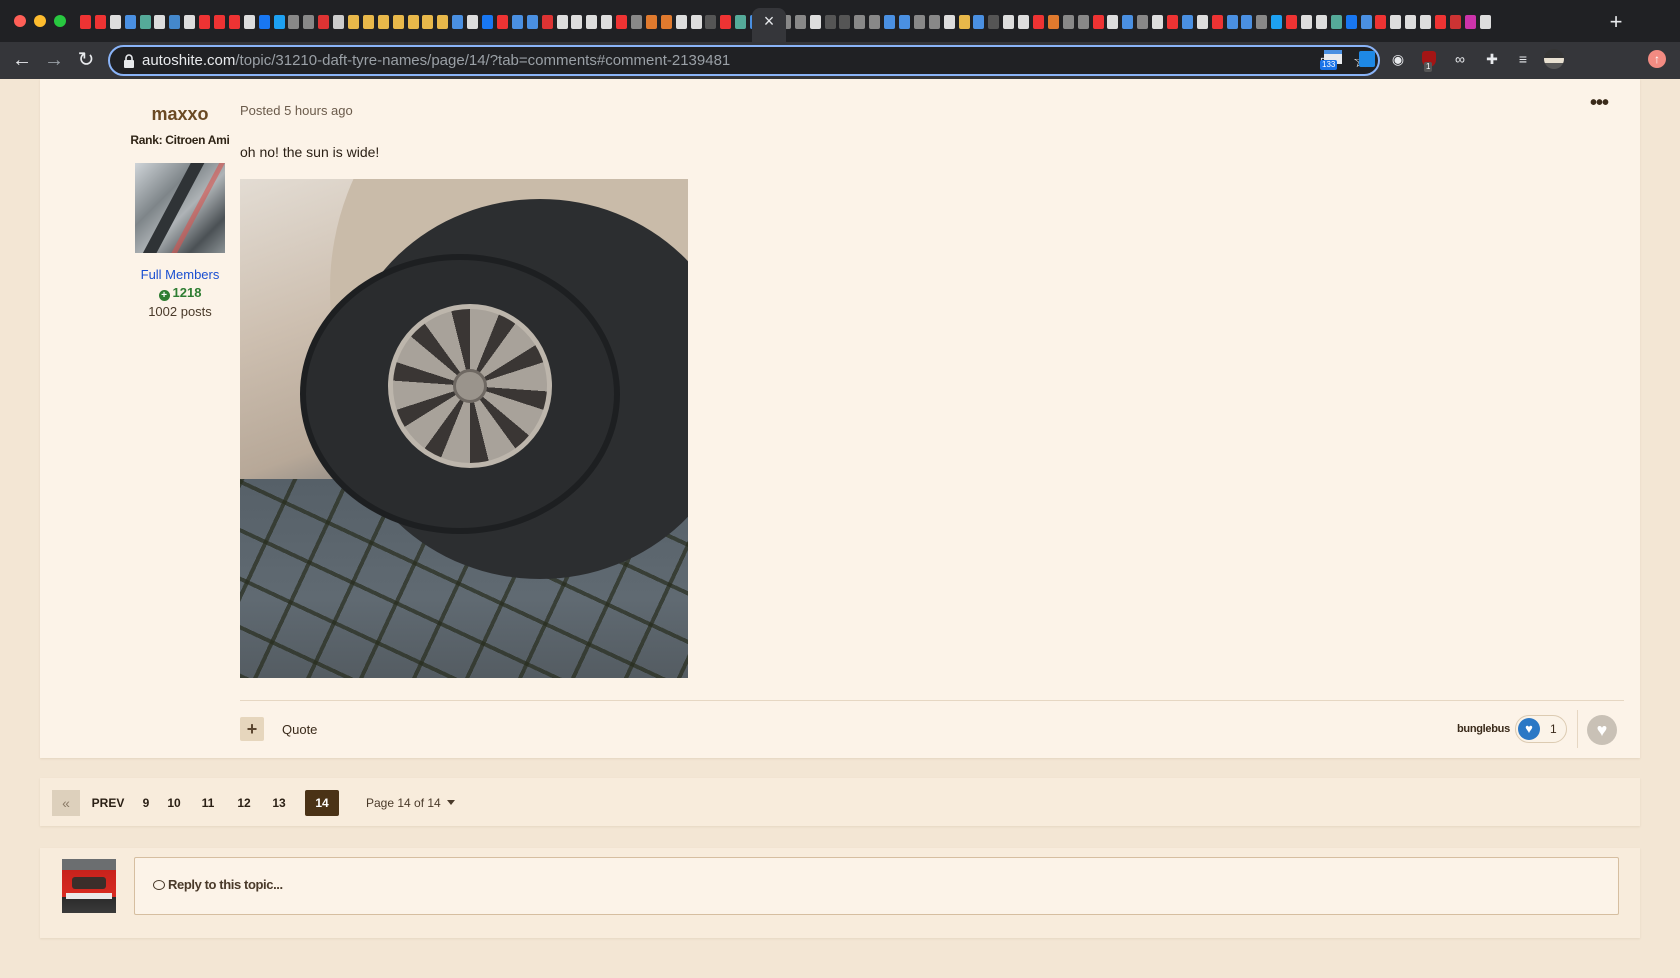 The image size is (1680, 978). I want to click on page-link-12: 12, so click(244, 803).